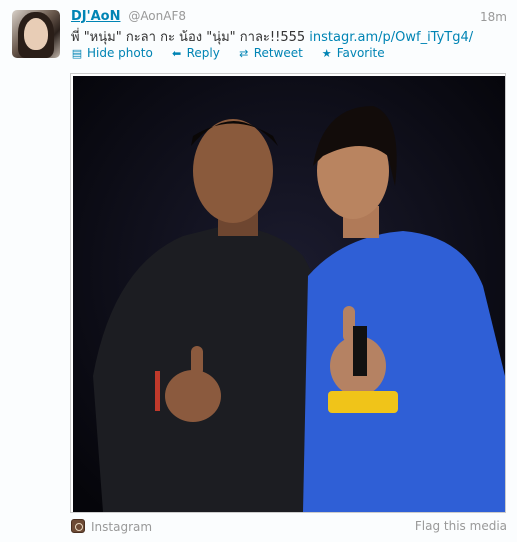  I want to click on retweet-icon: ⇄, so click(244, 53).